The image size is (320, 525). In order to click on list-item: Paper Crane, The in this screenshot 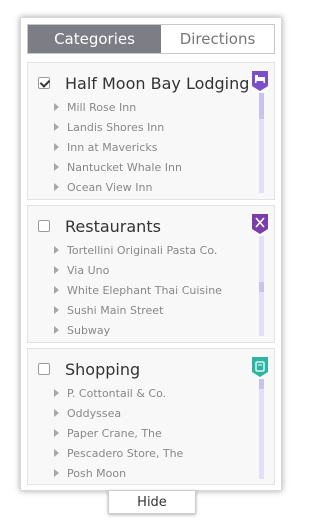, I will do `click(118, 433)`.